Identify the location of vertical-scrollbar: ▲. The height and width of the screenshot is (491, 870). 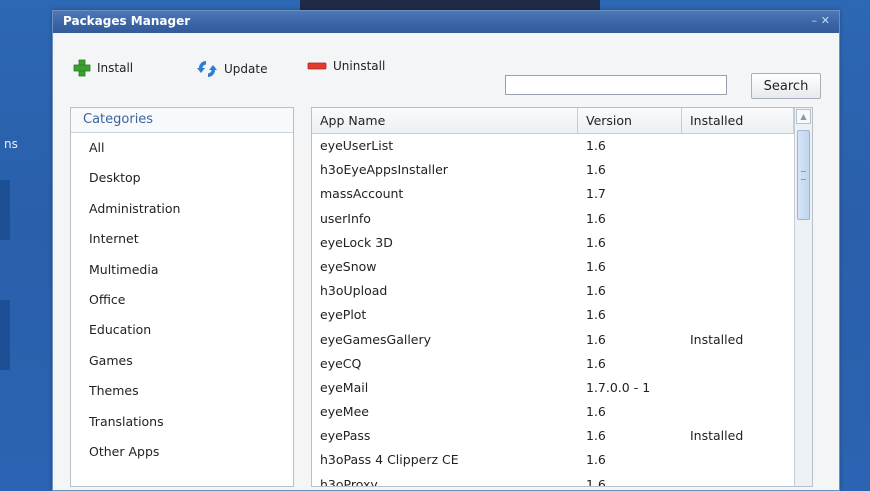
(803, 297).